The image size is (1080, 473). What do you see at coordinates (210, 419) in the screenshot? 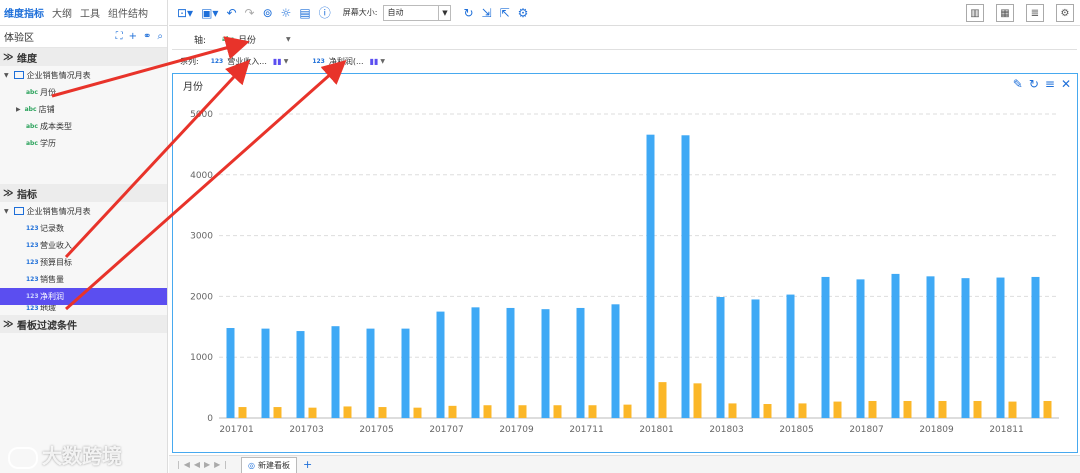
I see `y-tick-label: 0` at bounding box center [210, 419].